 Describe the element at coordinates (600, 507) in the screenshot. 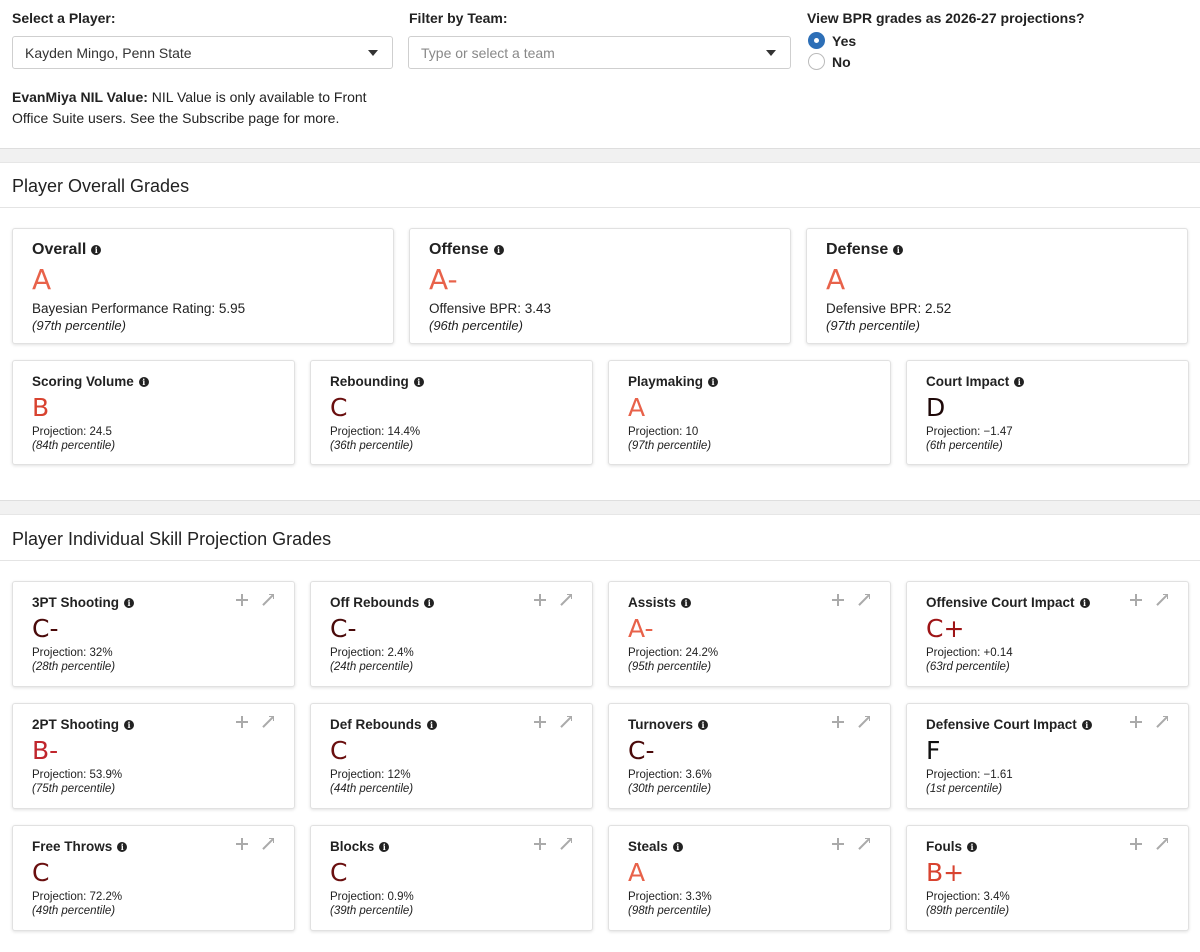

I see `section-divider` at that location.